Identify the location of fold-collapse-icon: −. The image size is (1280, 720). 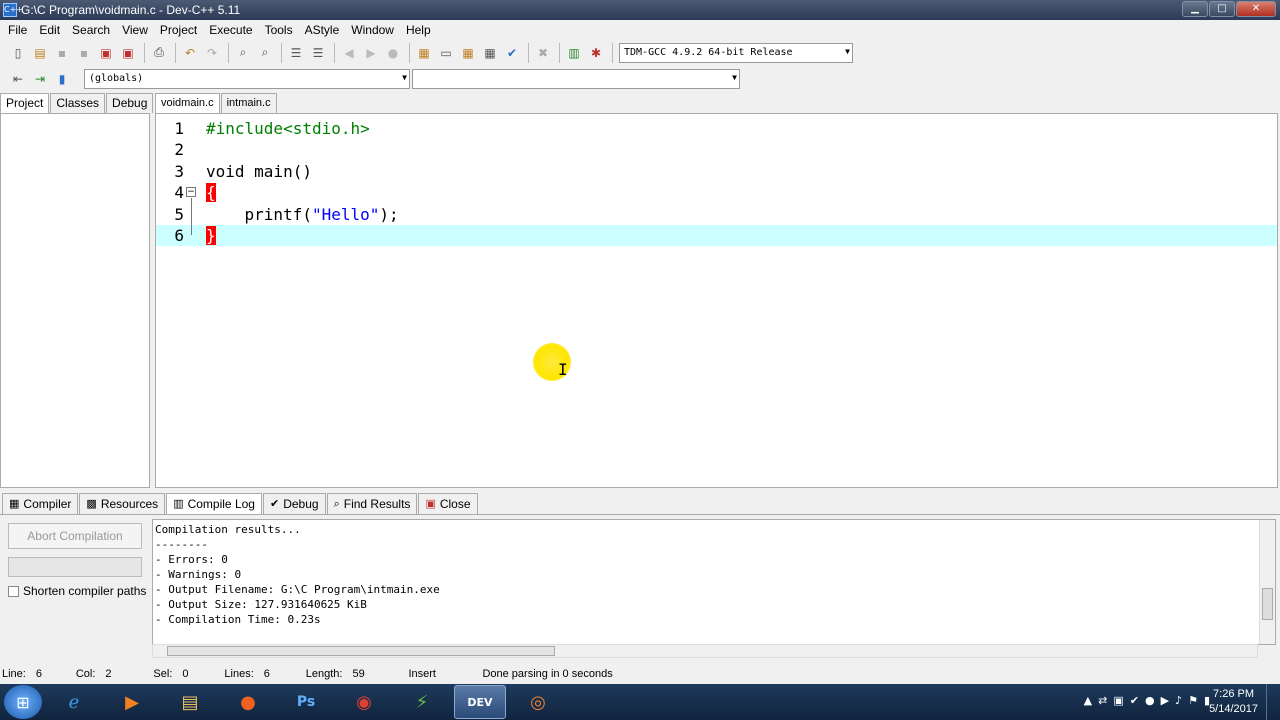
(191, 192).